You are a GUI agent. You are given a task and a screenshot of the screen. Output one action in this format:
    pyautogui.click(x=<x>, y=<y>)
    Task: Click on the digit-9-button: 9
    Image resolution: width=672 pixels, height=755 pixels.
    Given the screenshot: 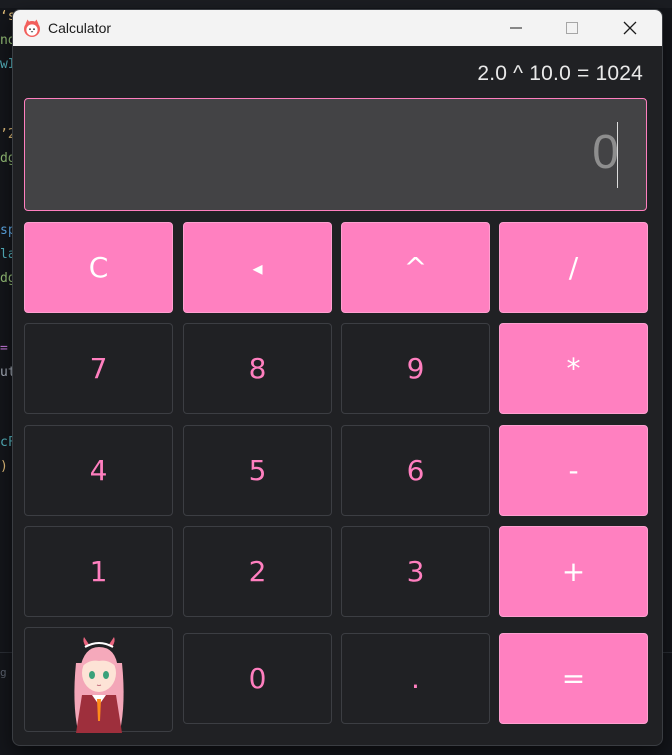 What is the action you would take?
    pyautogui.click(x=415, y=368)
    